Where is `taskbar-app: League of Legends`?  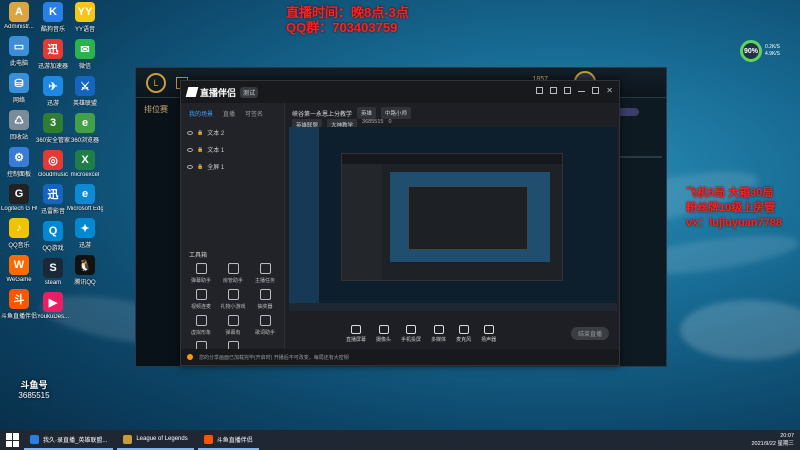 taskbar-app: League of Legends is located at coordinates (155, 440).